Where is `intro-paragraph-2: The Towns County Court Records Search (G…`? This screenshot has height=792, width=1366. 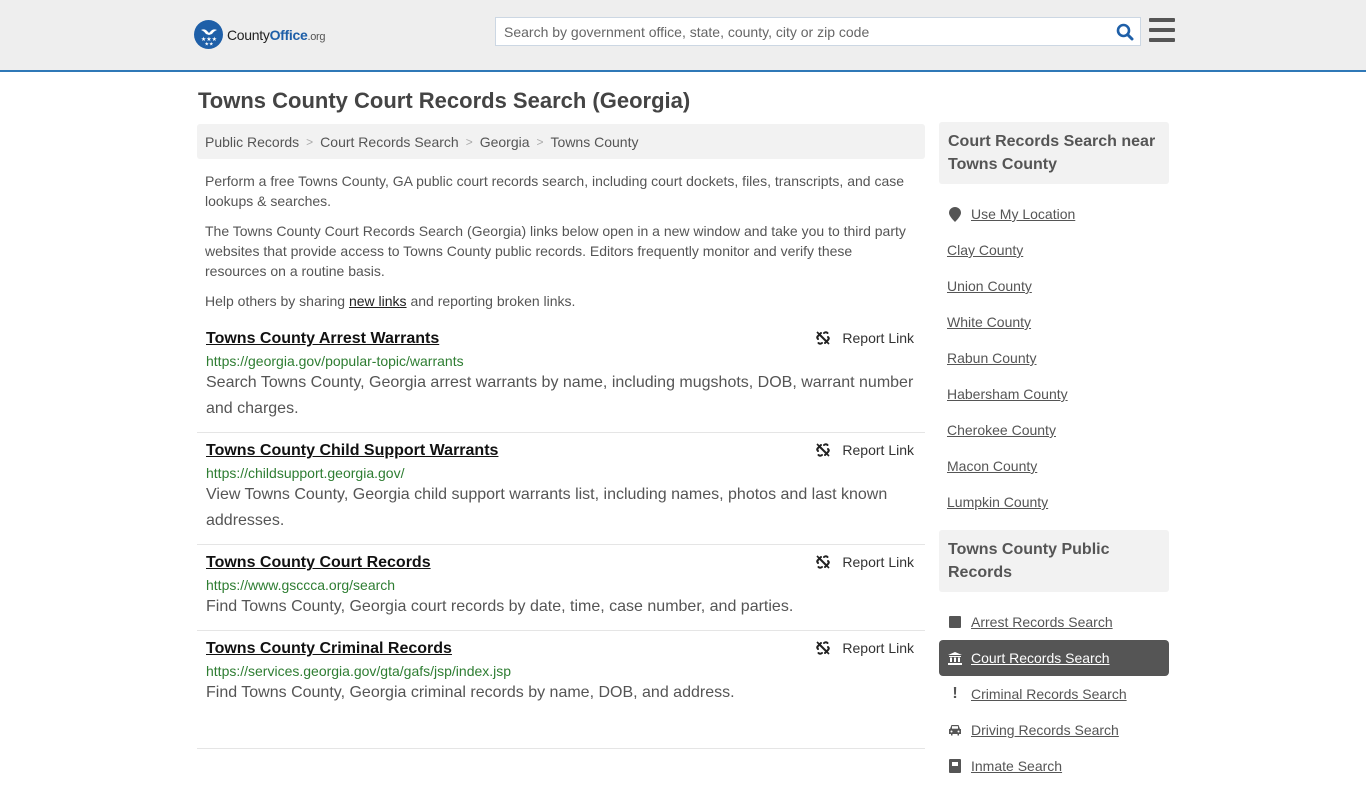 intro-paragraph-2: The Towns County Court Records Search (G… is located at coordinates (555, 251).